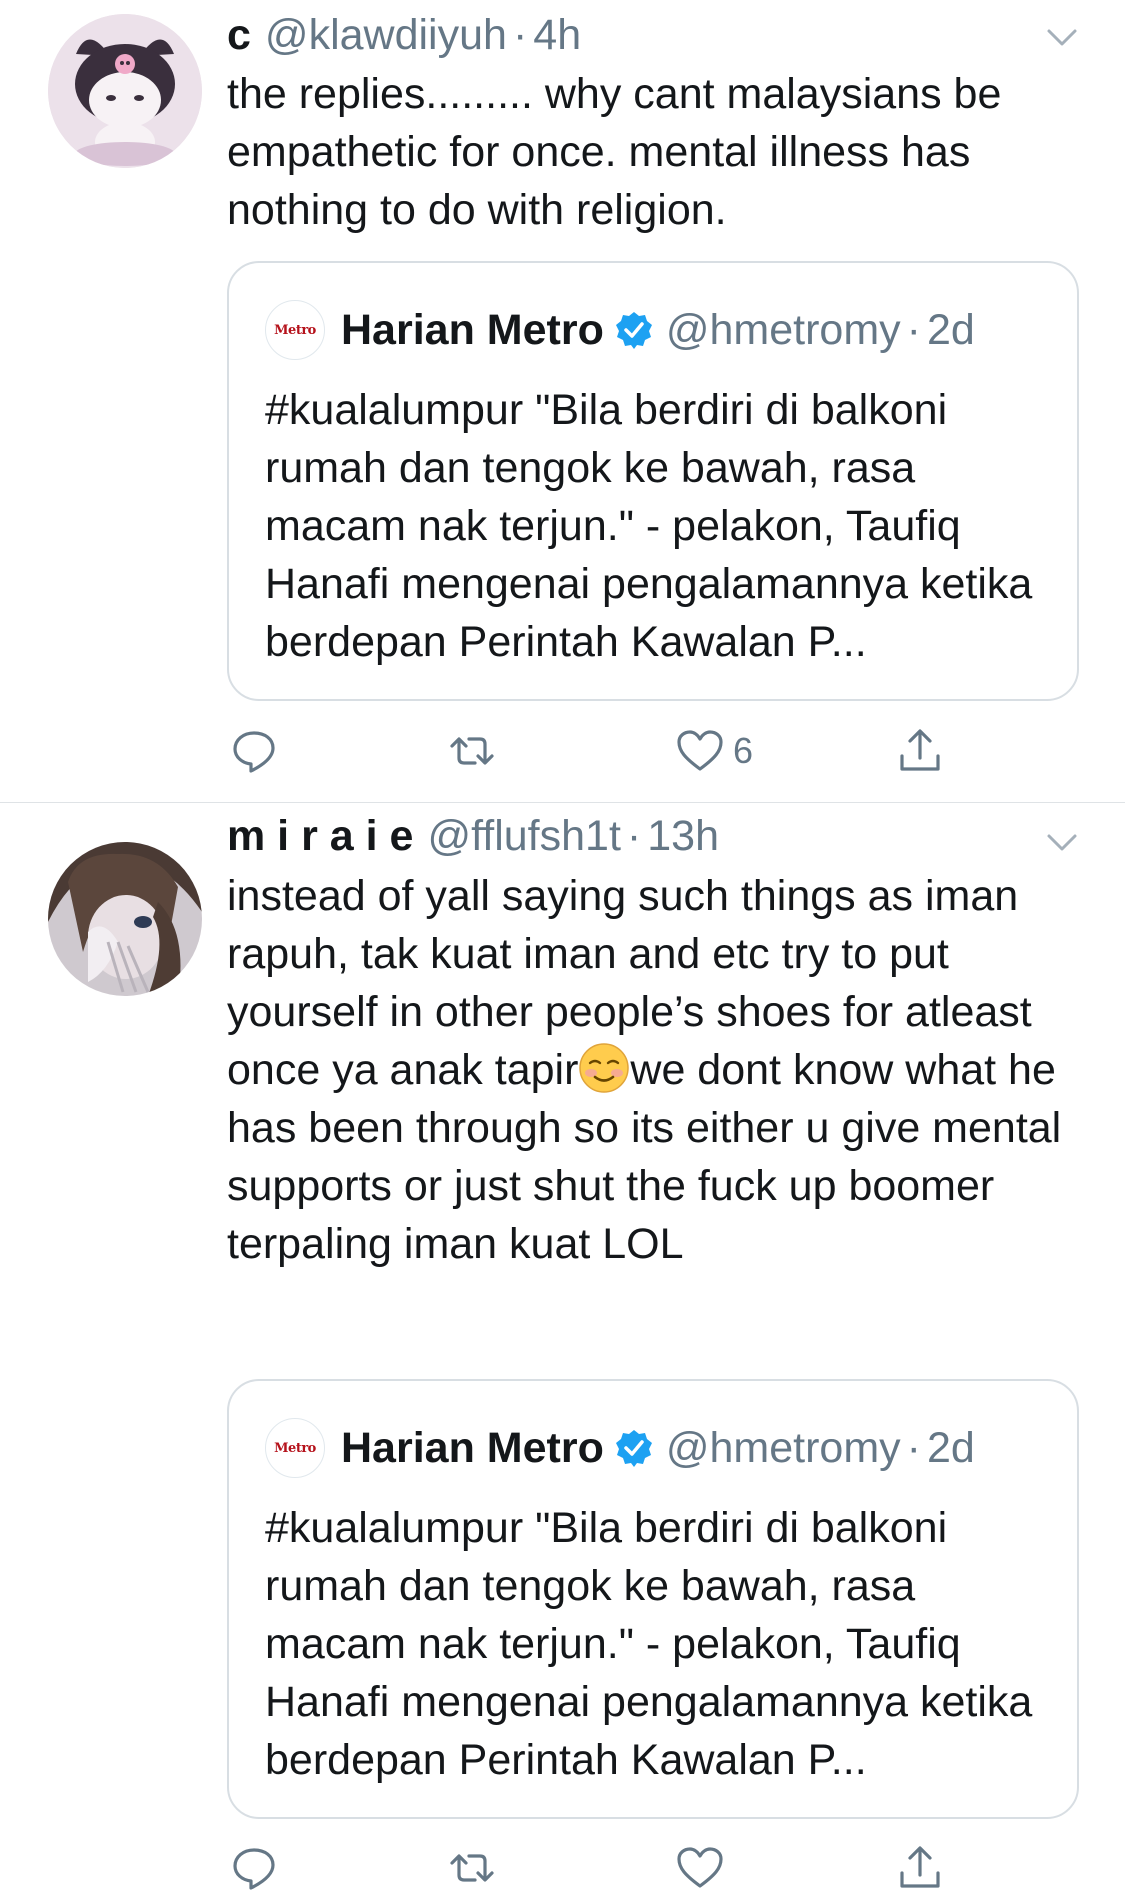 The width and height of the screenshot is (1125, 1898). Describe the element at coordinates (557, 35) in the screenshot. I see `timestamp: 4h` at that location.